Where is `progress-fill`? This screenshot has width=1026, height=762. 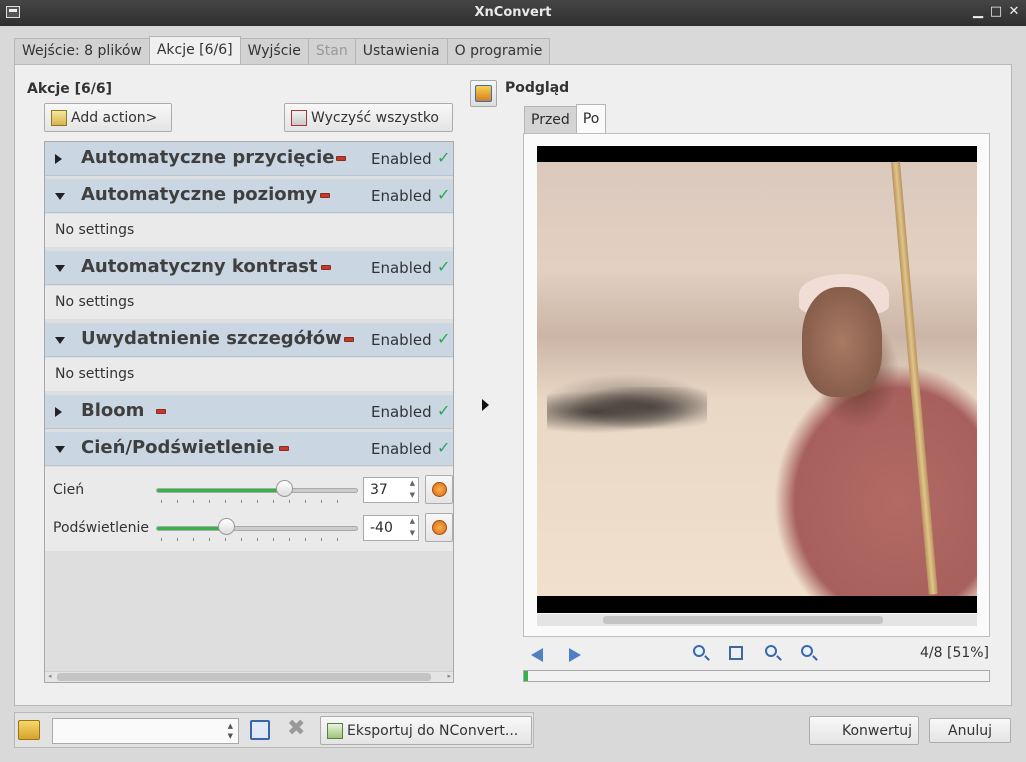
progress-fill is located at coordinates (526, 676).